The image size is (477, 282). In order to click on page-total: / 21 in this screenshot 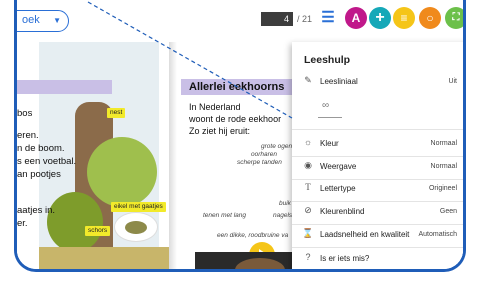, I will do `click(305, 19)`.